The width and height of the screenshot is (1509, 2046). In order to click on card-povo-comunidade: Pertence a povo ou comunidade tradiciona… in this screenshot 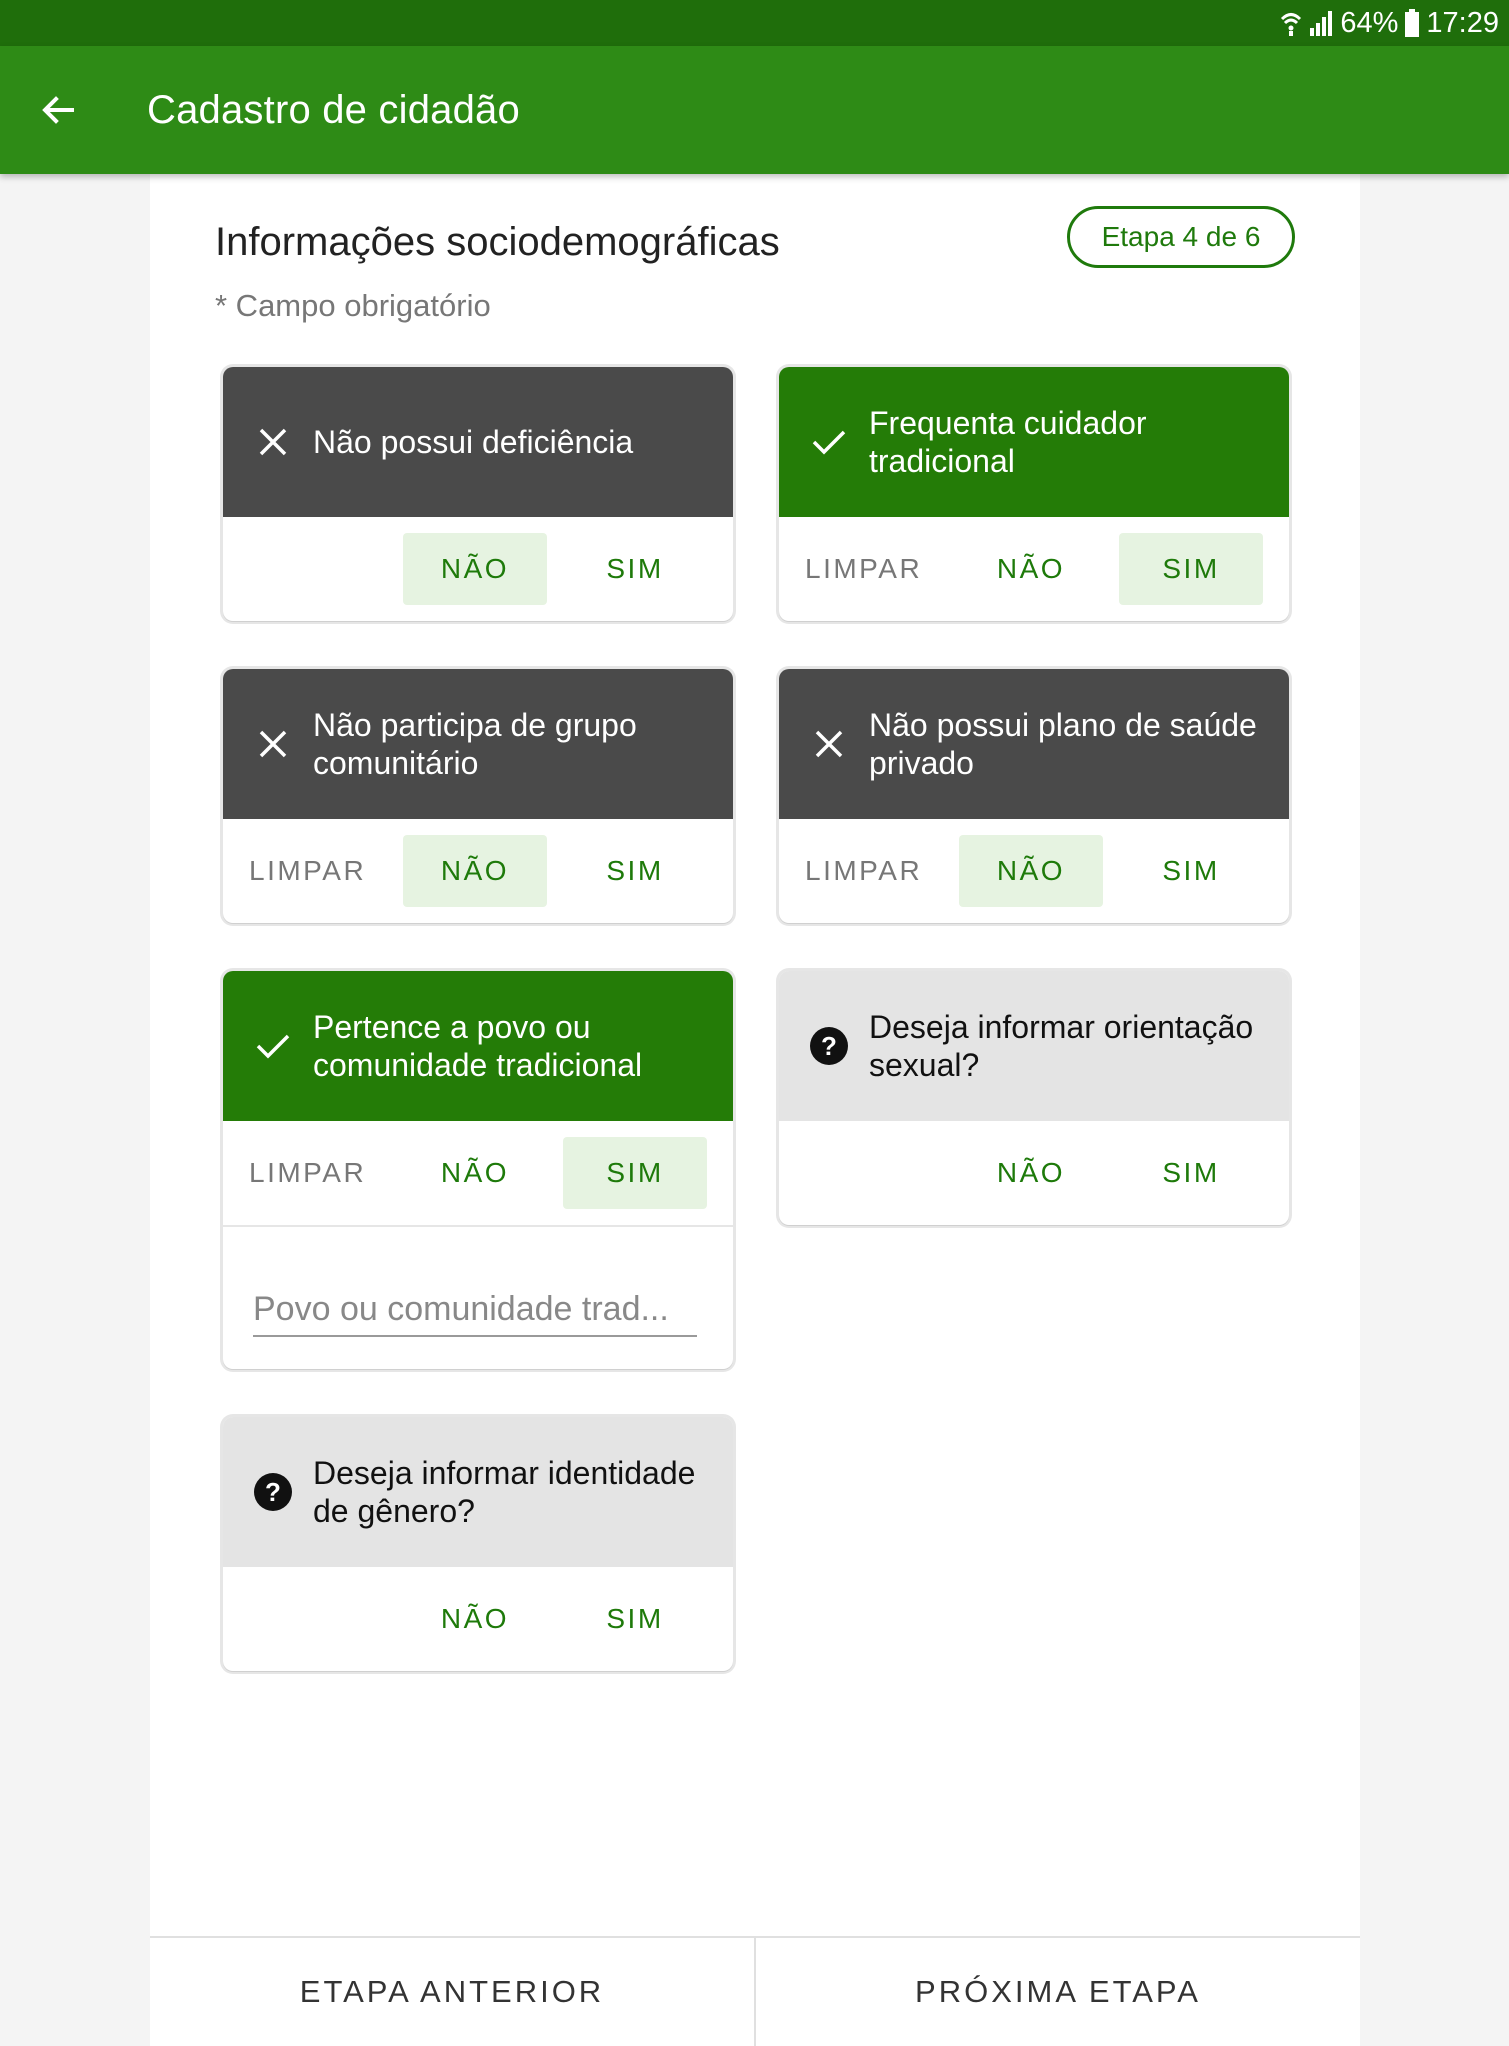, I will do `click(478, 1170)`.